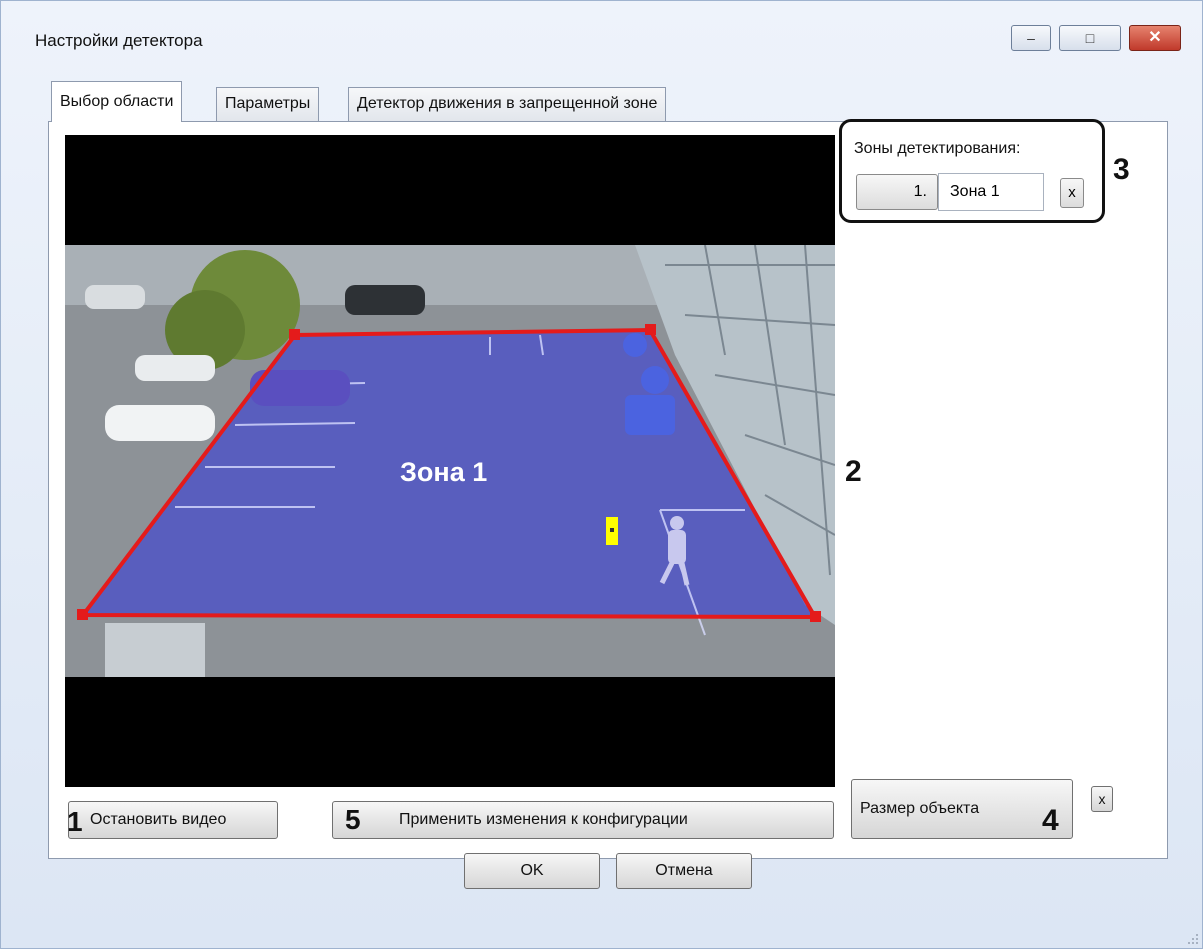 Image resolution: width=1203 pixels, height=949 pixels. I want to click on callout-5: 5, so click(353, 819).